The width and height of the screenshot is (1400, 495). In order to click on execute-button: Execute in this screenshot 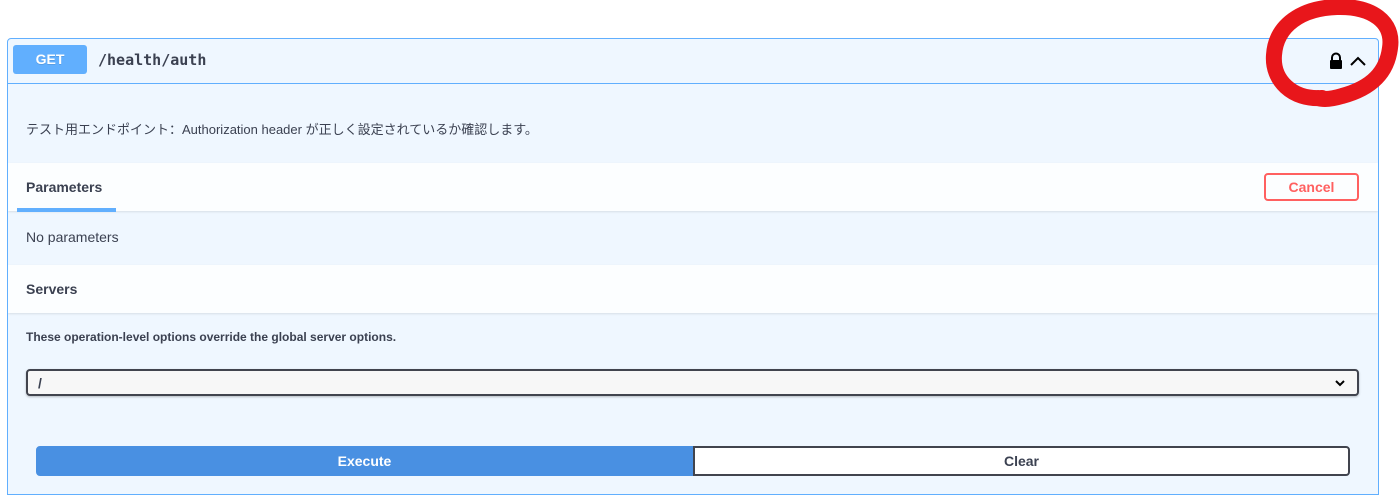, I will do `click(364, 461)`.